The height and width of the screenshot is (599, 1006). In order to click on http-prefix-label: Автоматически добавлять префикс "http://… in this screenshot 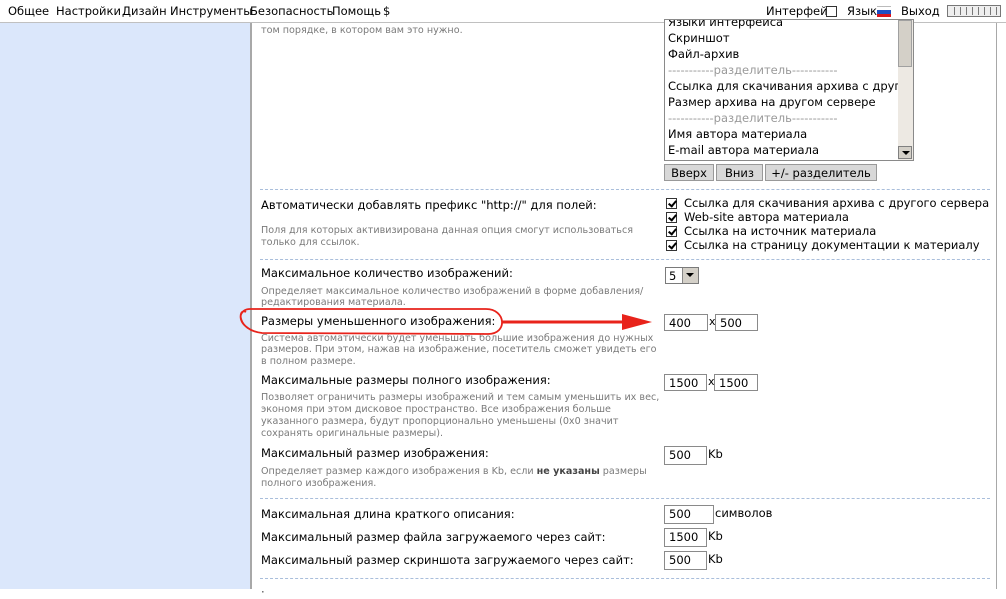, I will do `click(429, 205)`.